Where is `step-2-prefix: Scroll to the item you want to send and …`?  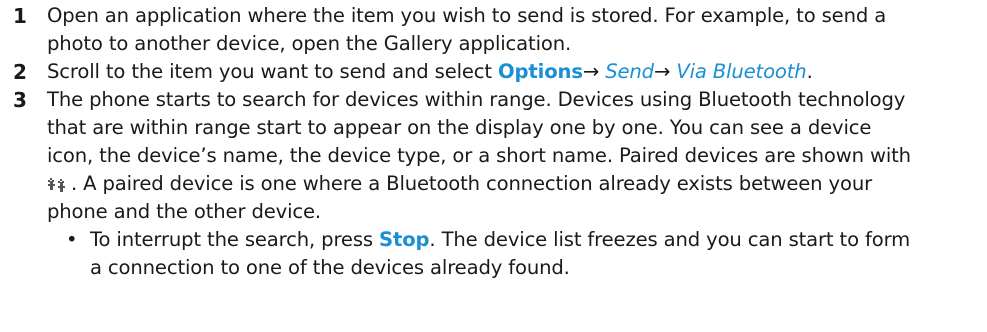 step-2-prefix: Scroll to the item you want to send and … is located at coordinates (273, 71).